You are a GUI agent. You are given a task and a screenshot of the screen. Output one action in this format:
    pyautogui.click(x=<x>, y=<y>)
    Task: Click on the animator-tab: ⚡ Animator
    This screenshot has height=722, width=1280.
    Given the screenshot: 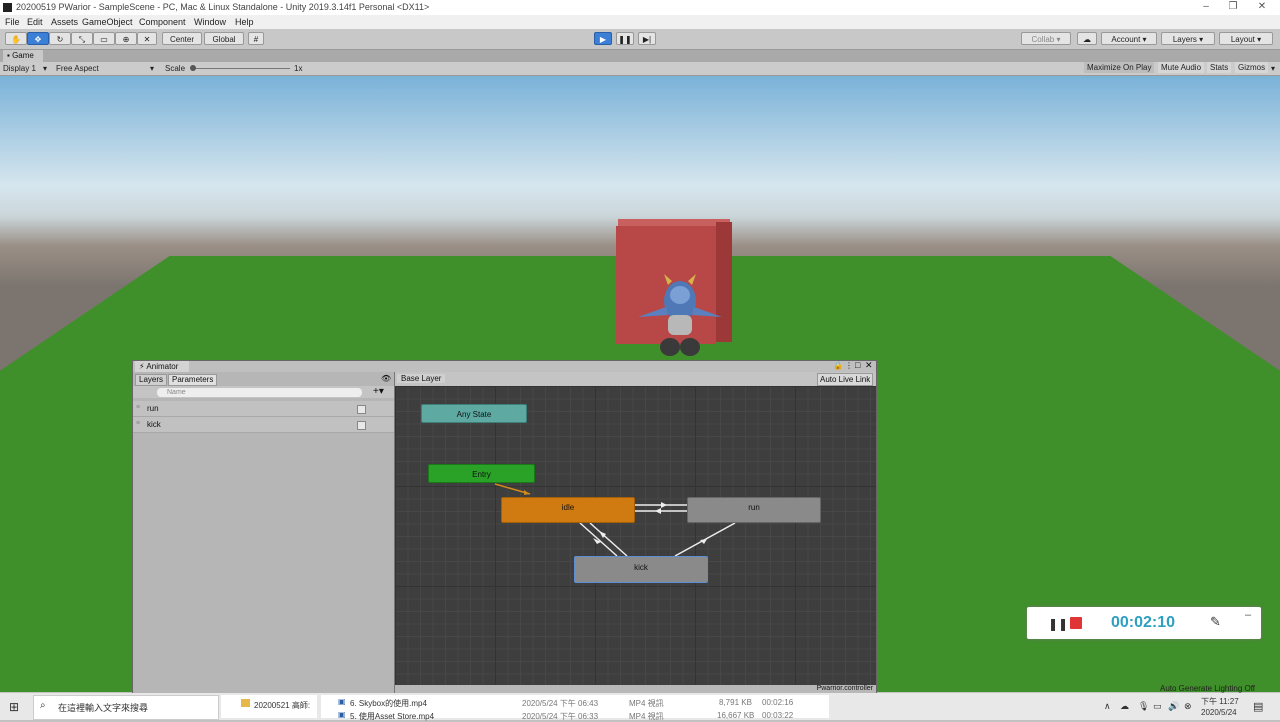 What is the action you would take?
    pyautogui.click(x=162, y=366)
    